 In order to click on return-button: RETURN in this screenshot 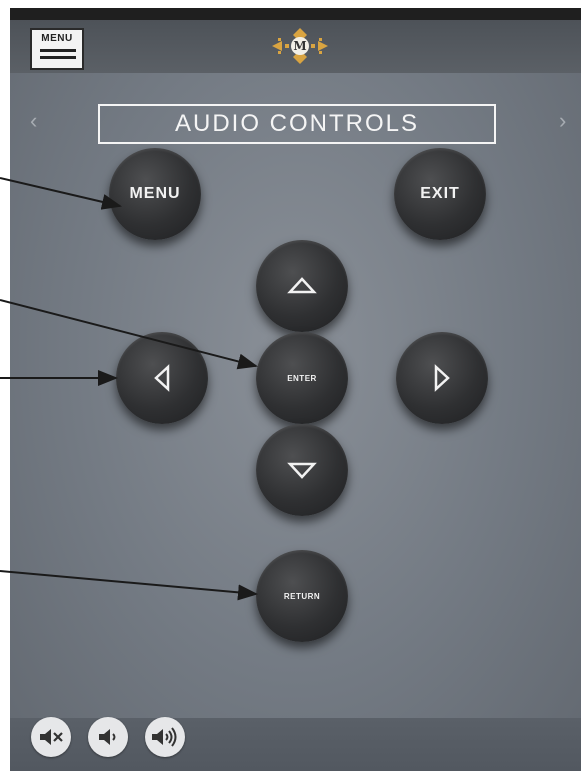, I will do `click(302, 596)`.